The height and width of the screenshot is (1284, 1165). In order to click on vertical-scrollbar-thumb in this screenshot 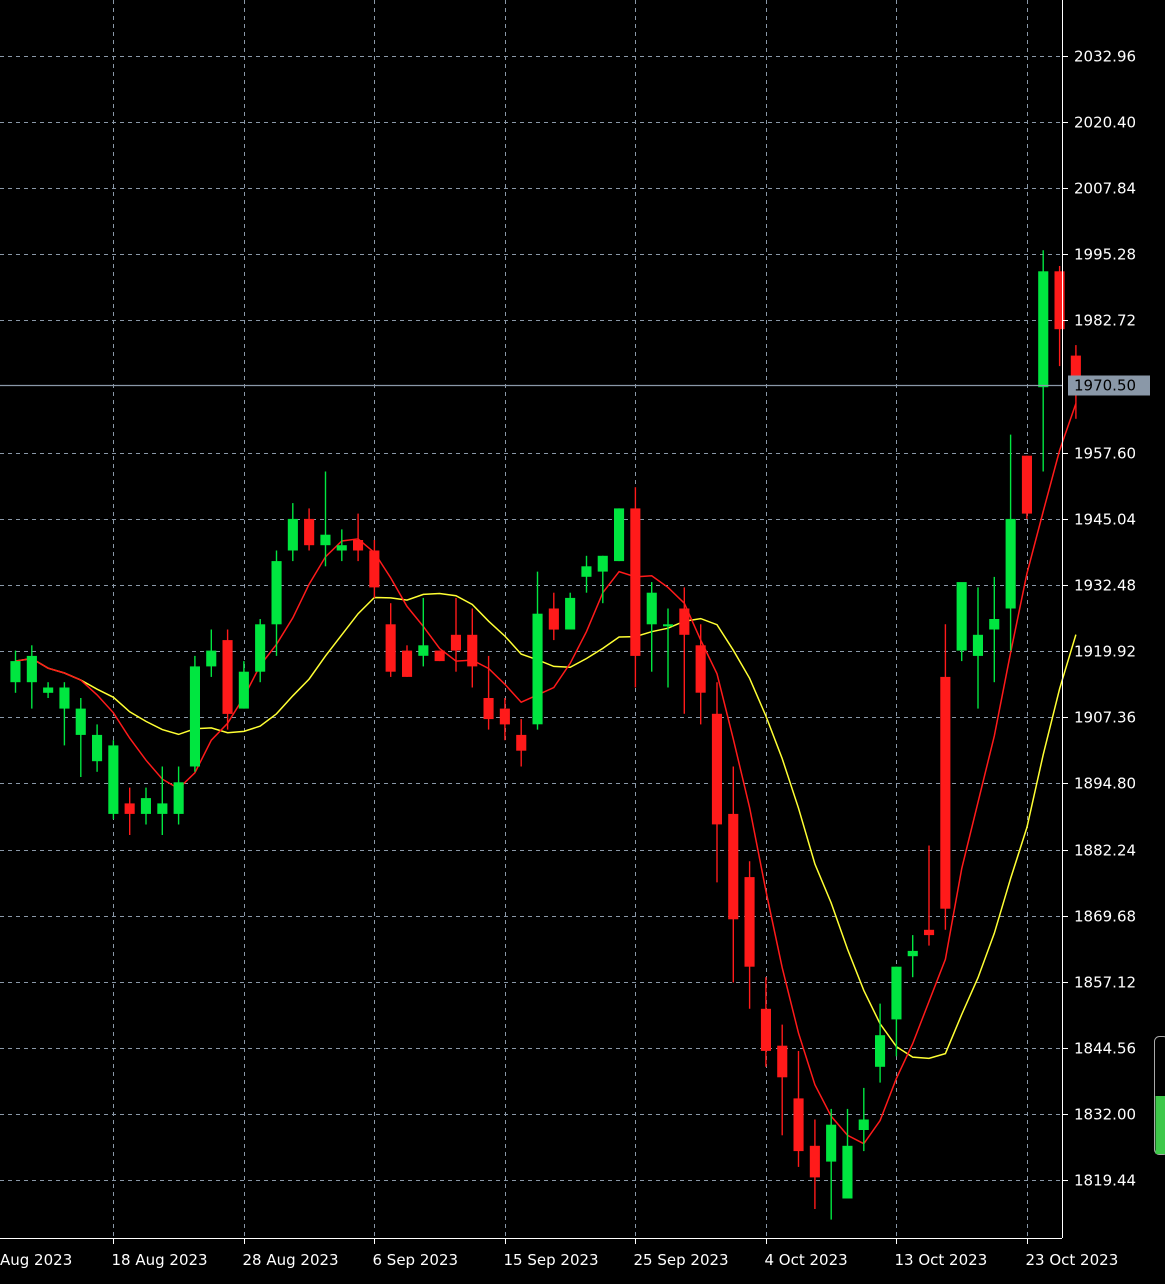, I will do `click(1160, 1125)`.